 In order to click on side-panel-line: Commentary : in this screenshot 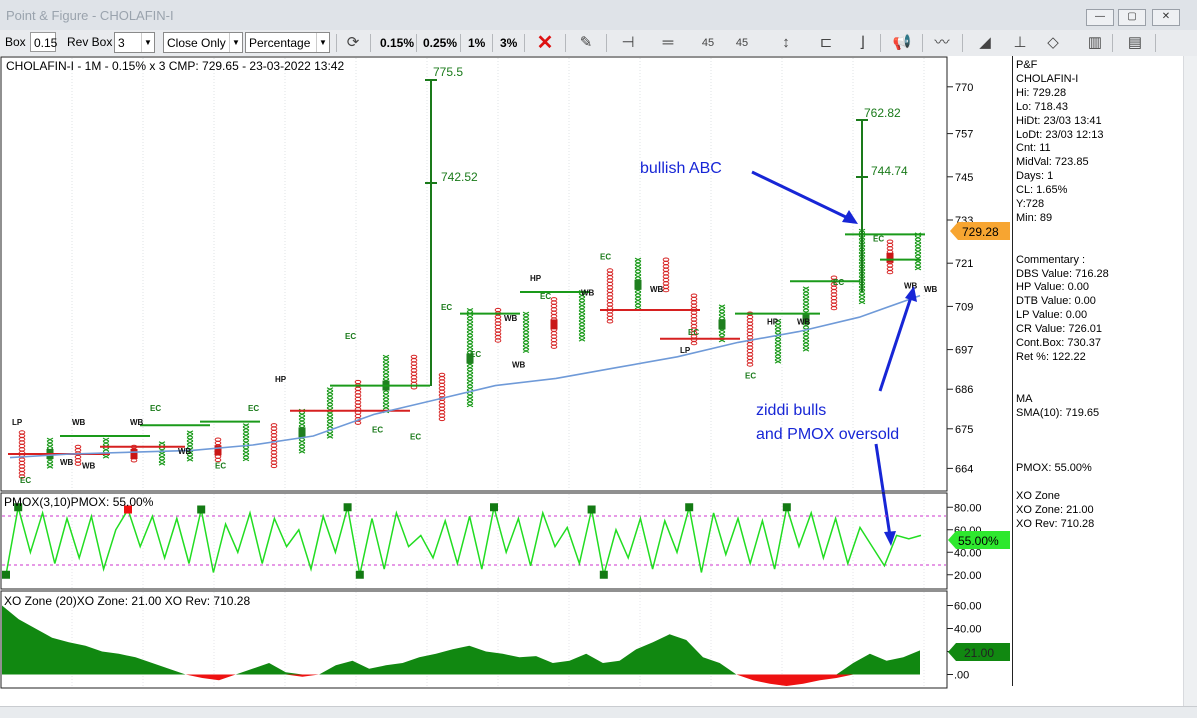, I will do `click(1051, 259)`.